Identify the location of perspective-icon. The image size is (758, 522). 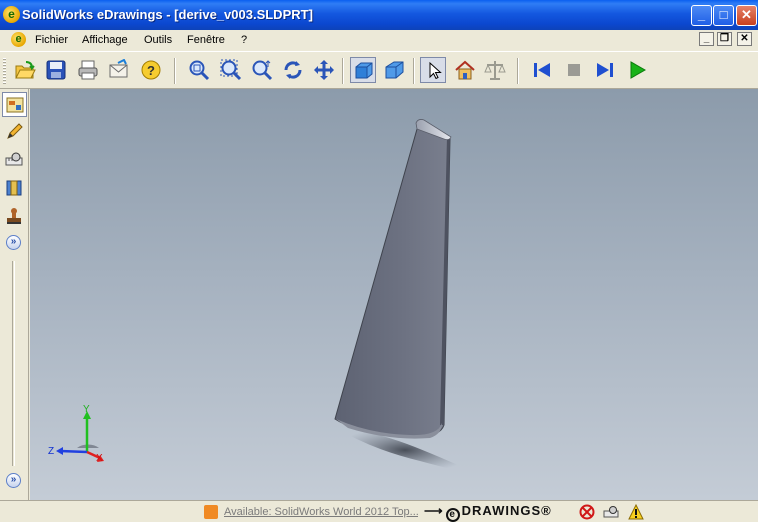
(394, 70).